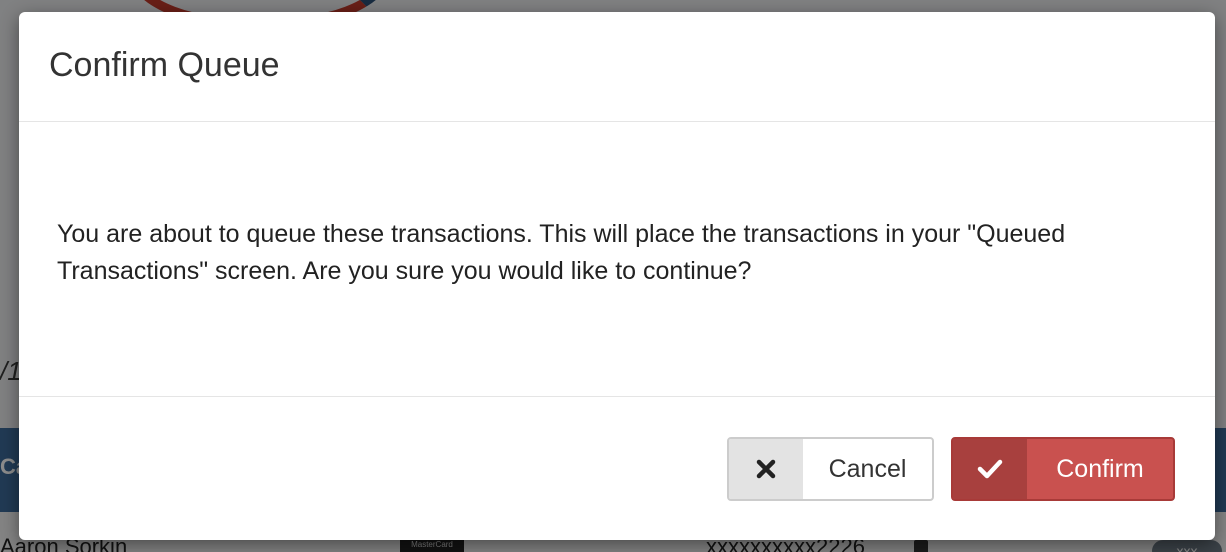 The width and height of the screenshot is (1226, 552). I want to click on modal-title: Confirm Queue, so click(164, 65).